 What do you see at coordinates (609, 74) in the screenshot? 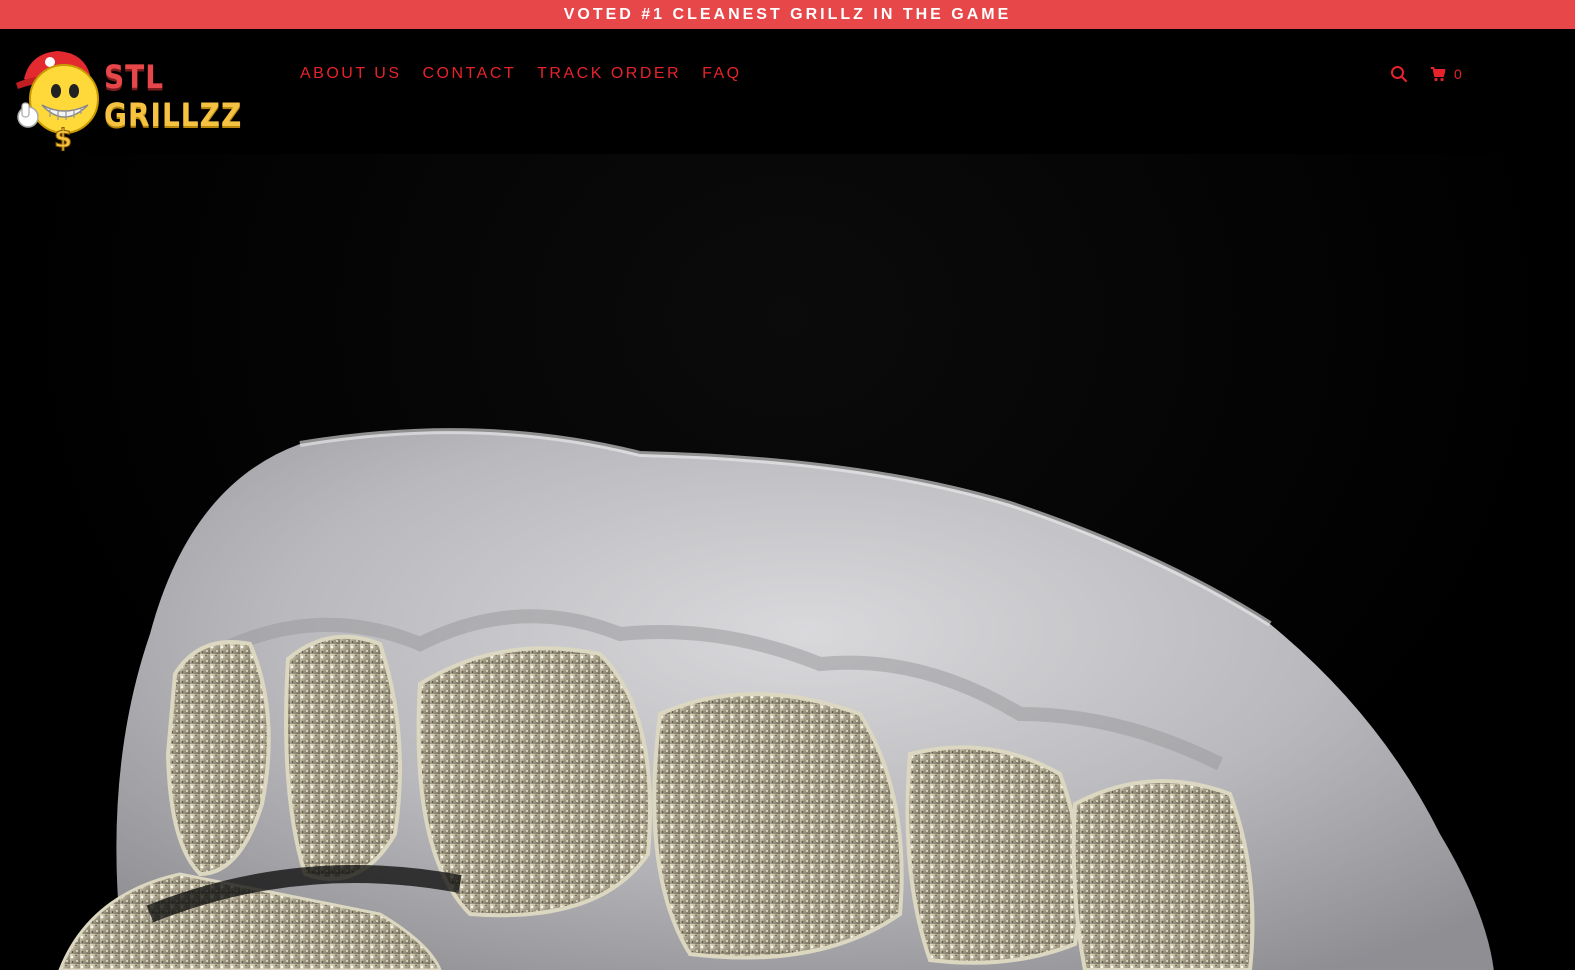
I see `nav-track-order: TRACK ORDER` at bounding box center [609, 74].